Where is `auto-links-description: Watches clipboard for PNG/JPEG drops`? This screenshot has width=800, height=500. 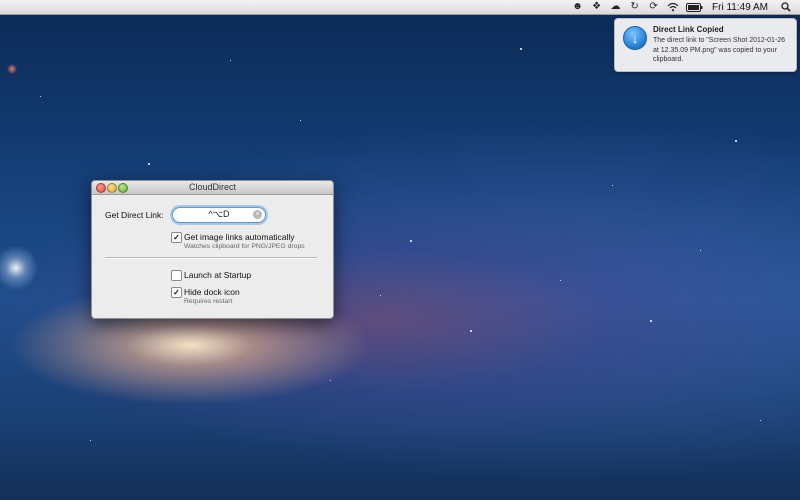 auto-links-description: Watches clipboard for PNG/JPEG drops is located at coordinates (244, 246).